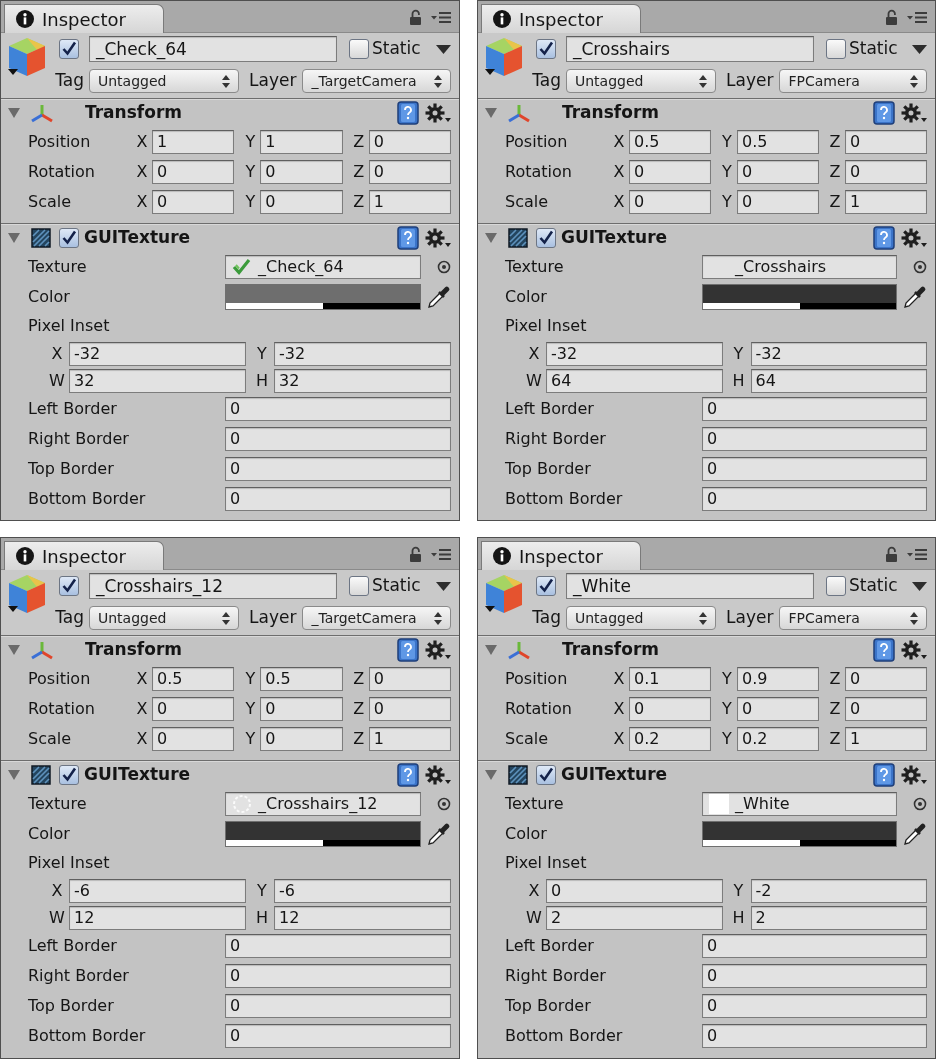 Image resolution: width=936 pixels, height=1059 pixels. What do you see at coordinates (838, 890) in the screenshot?
I see `number-field: -2` at bounding box center [838, 890].